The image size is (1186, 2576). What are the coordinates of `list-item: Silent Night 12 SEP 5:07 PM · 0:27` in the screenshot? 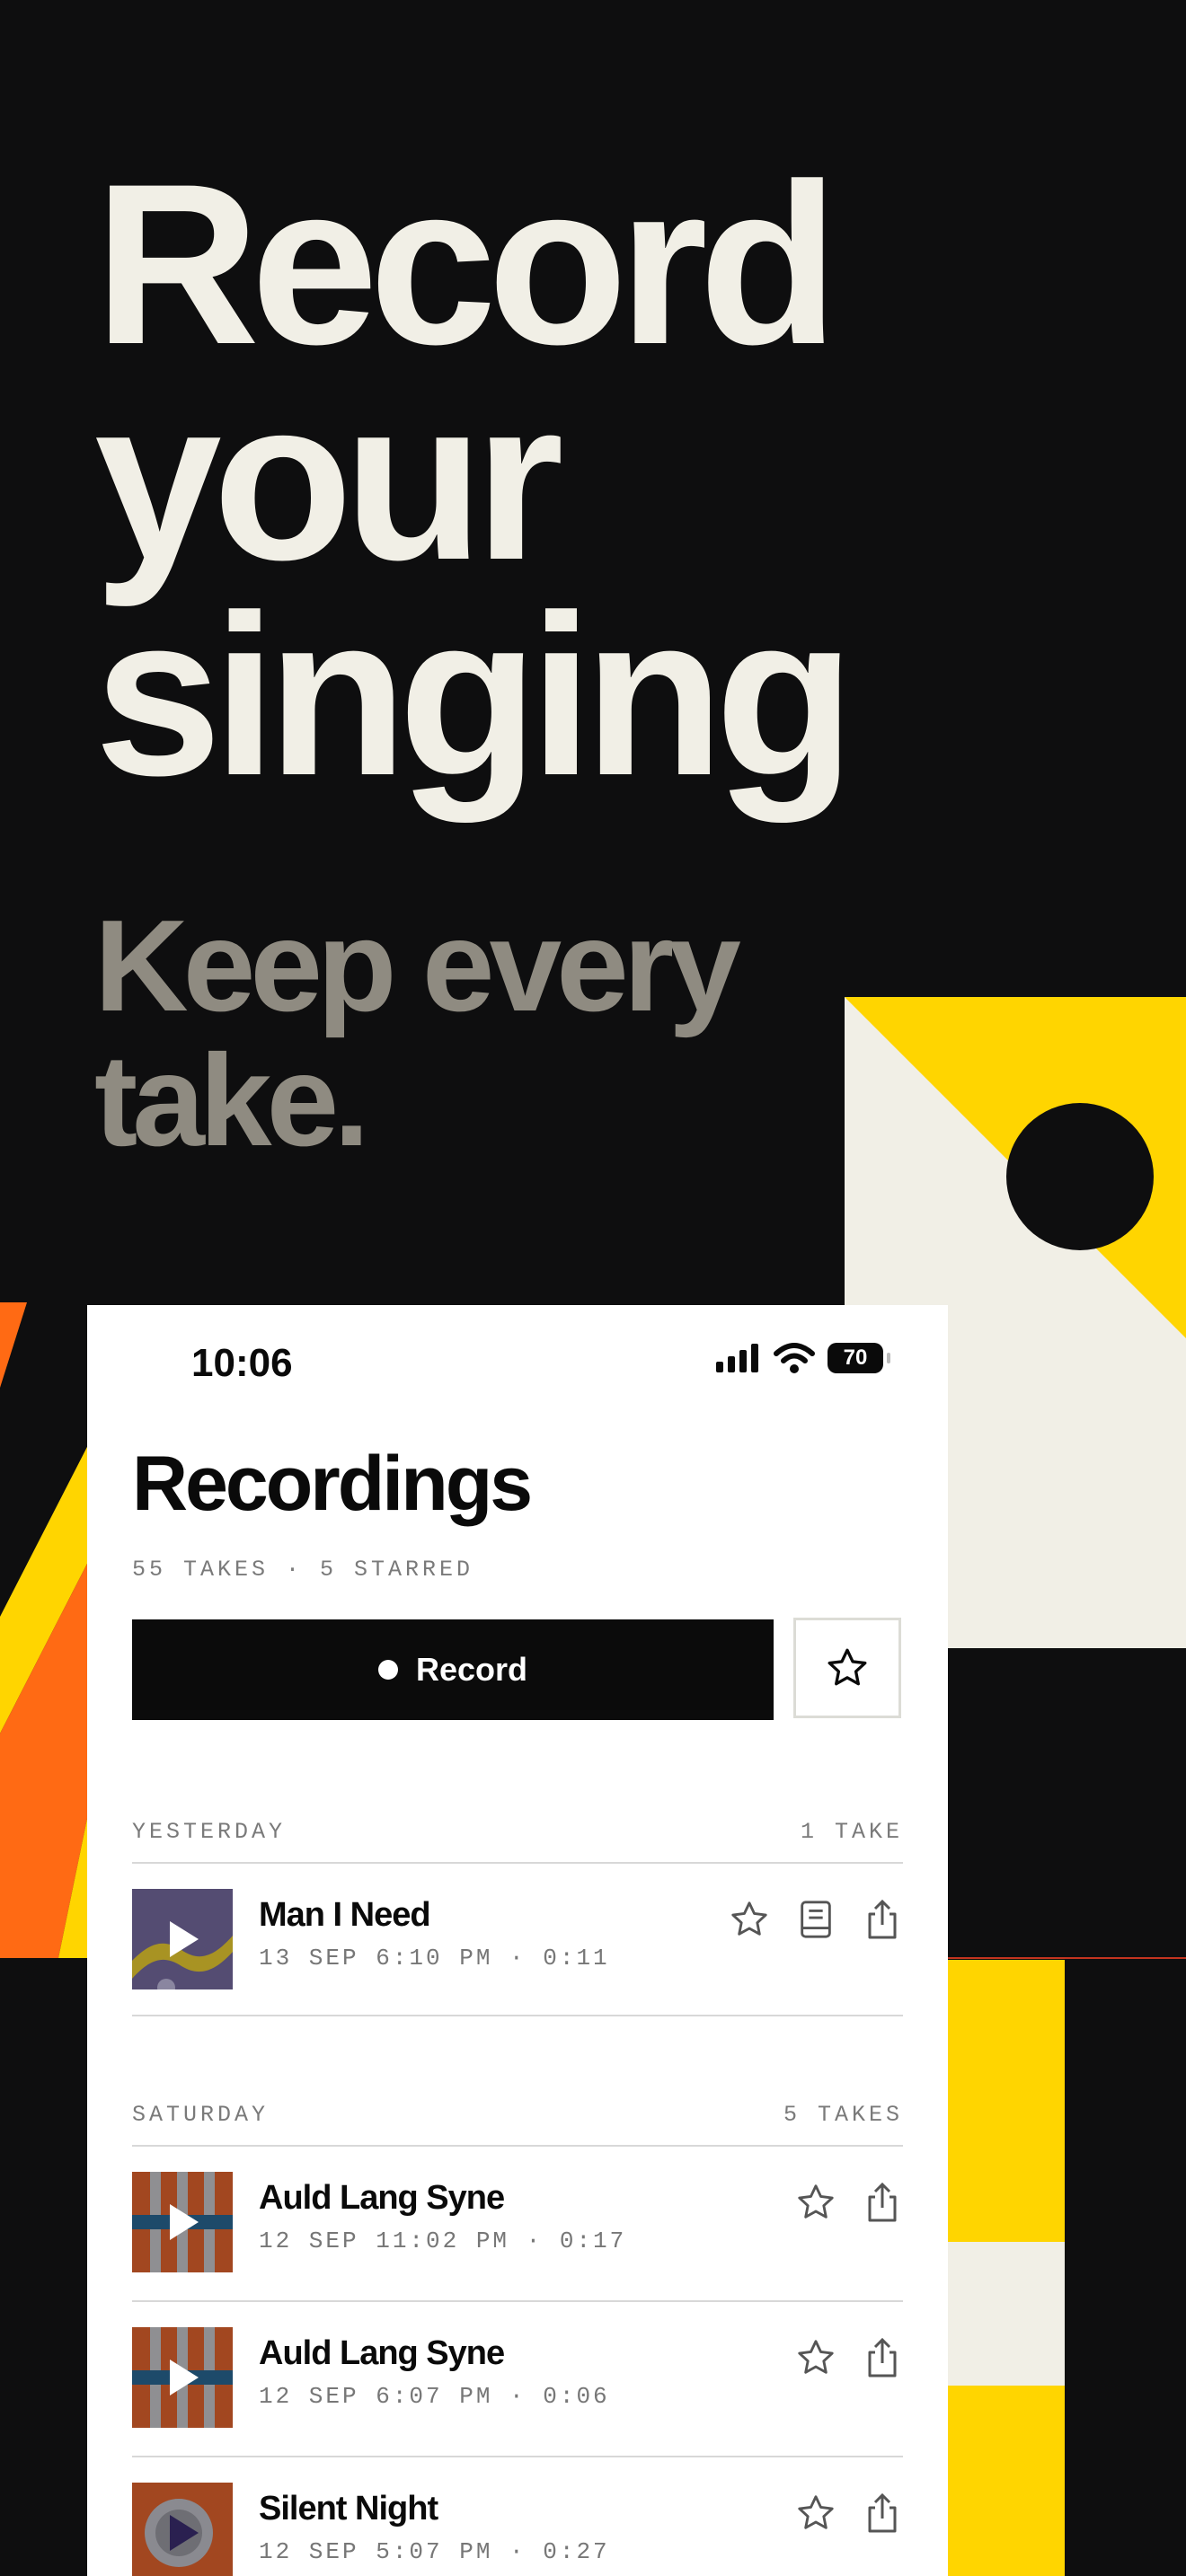 It's located at (517, 2516).